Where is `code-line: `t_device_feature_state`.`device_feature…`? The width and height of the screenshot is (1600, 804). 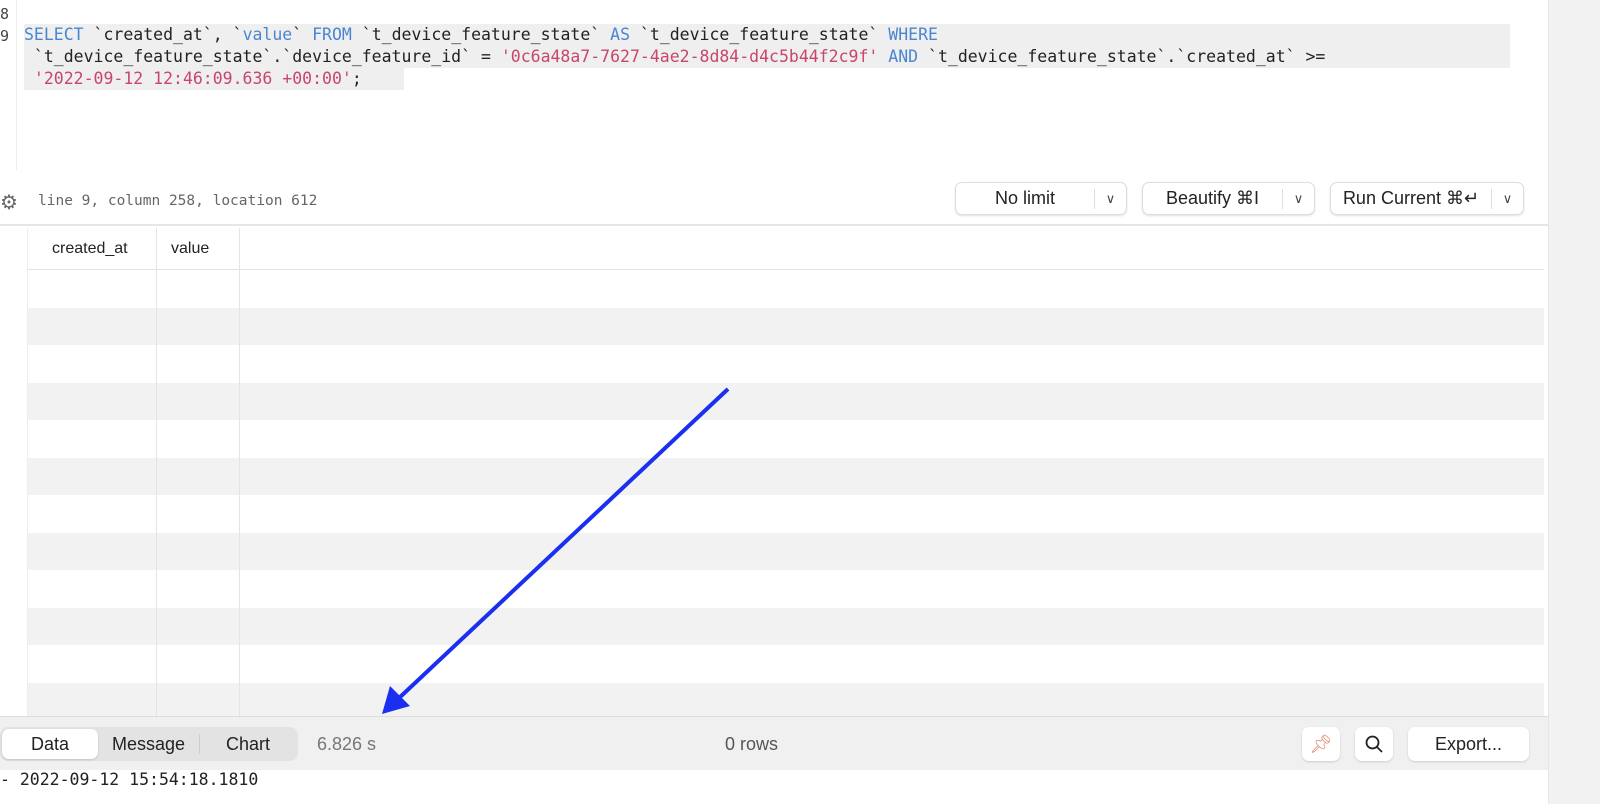
code-line: `t_device_feature_state`.`device_feature… is located at coordinates (767, 57).